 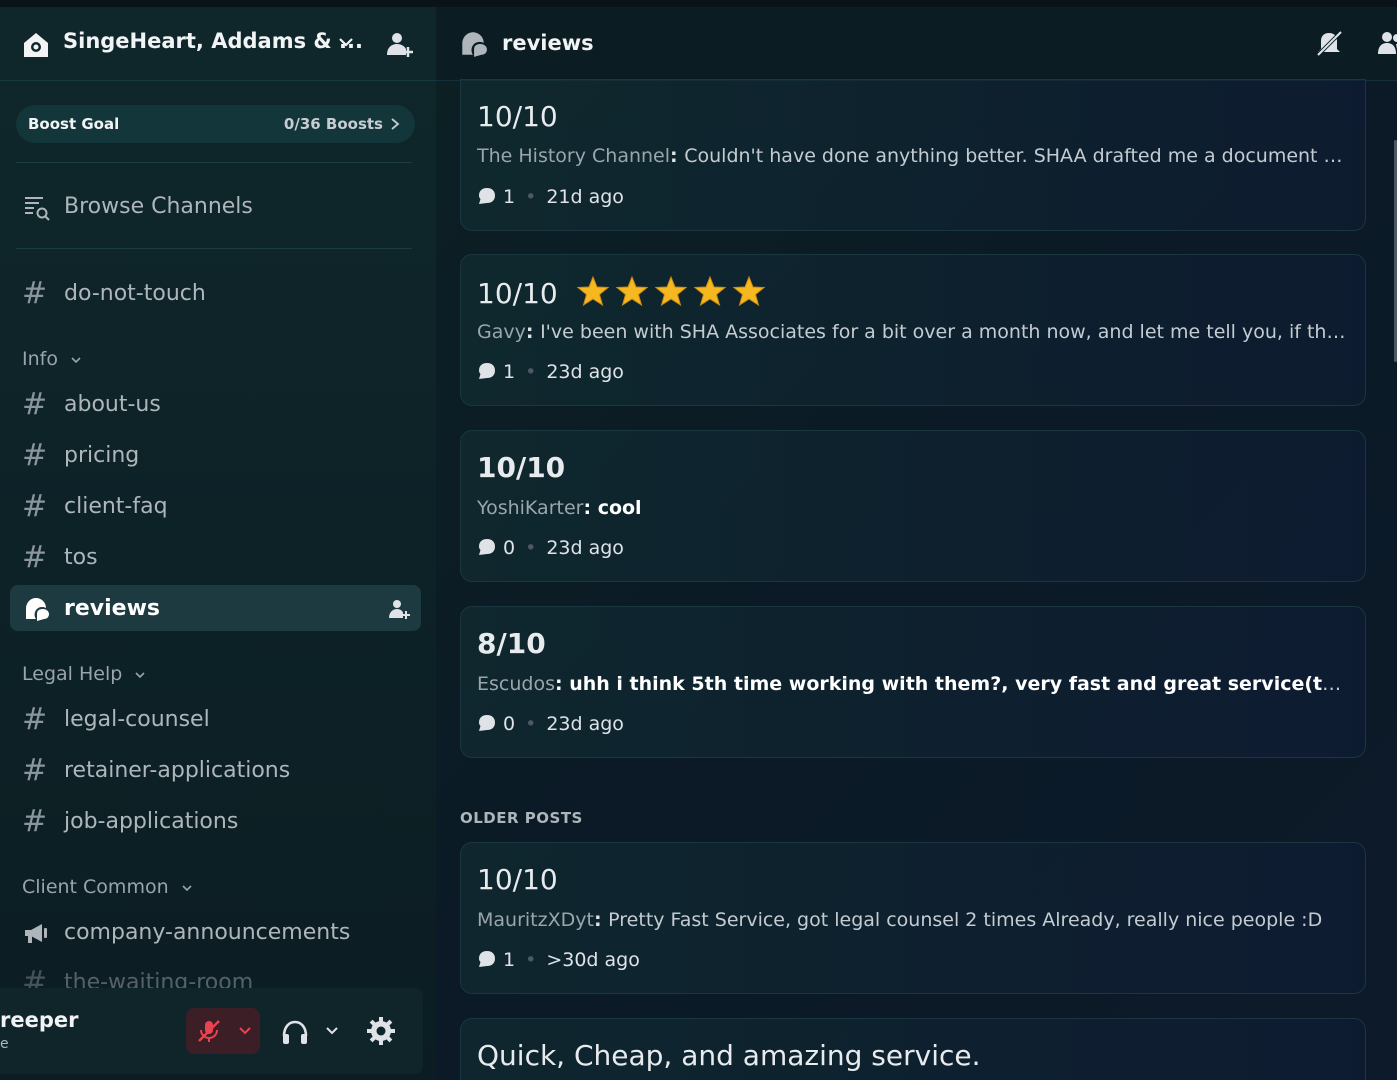 I want to click on mute-microphone-button, so click(x=223, y=1031).